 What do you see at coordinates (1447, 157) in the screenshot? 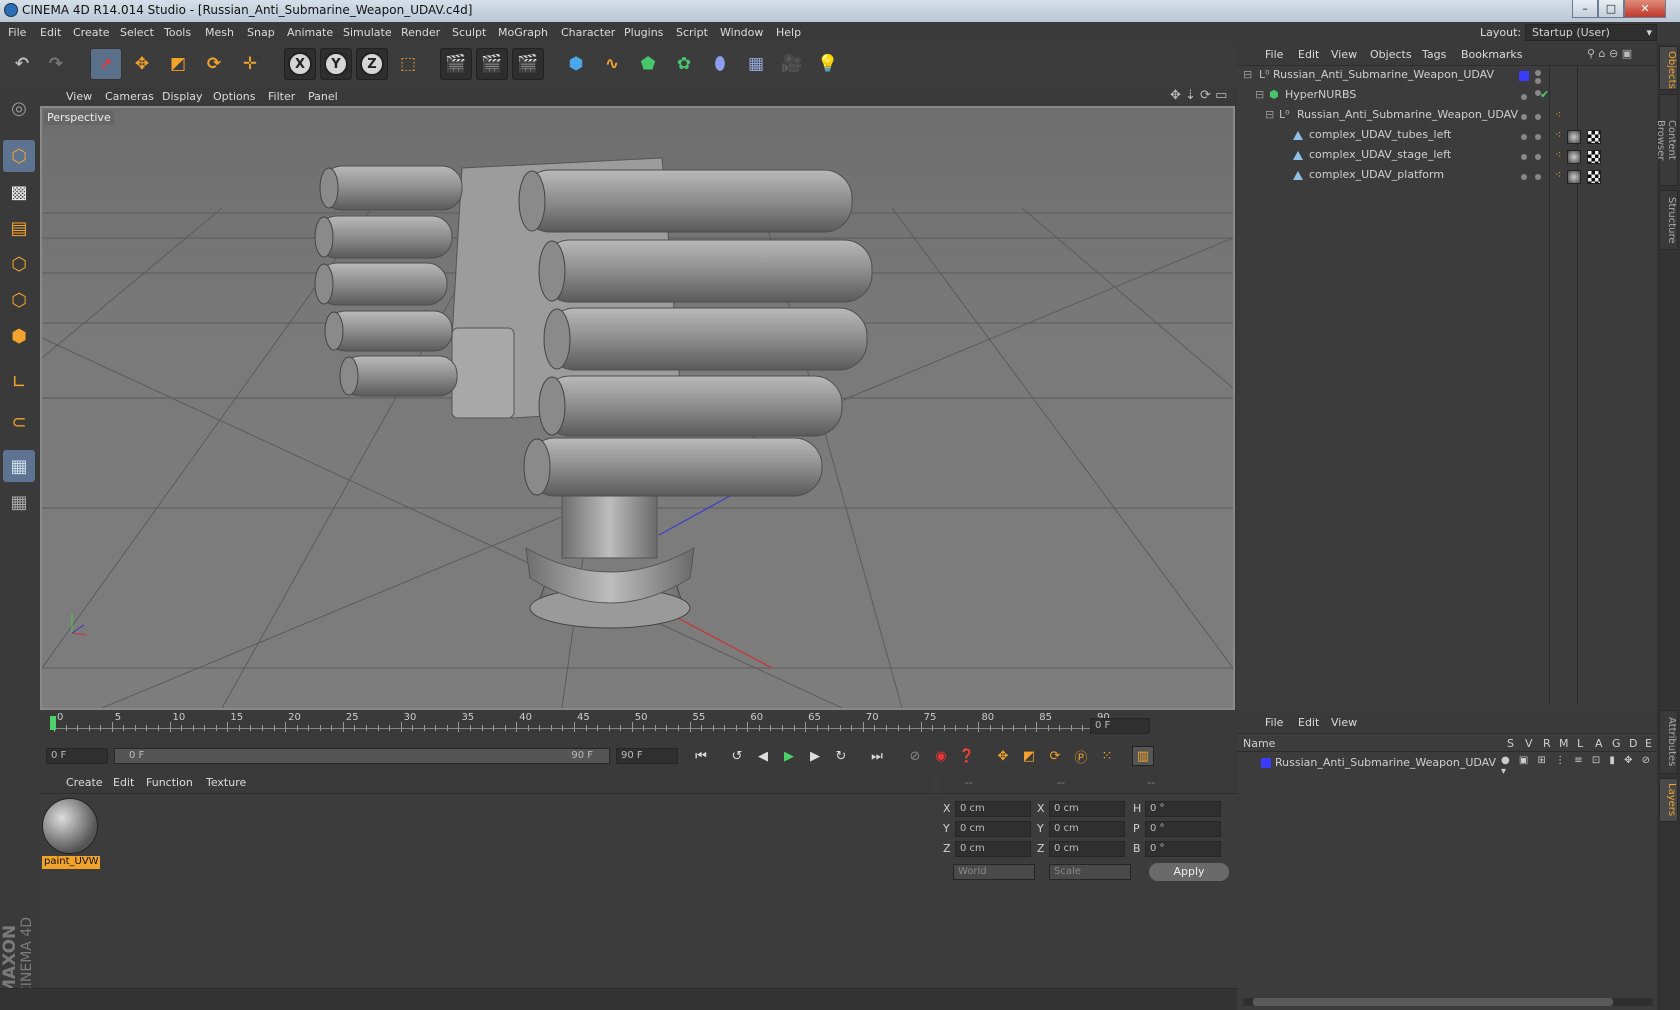
I see `object-row: complex_UDAV_stage_left ⁖` at bounding box center [1447, 157].